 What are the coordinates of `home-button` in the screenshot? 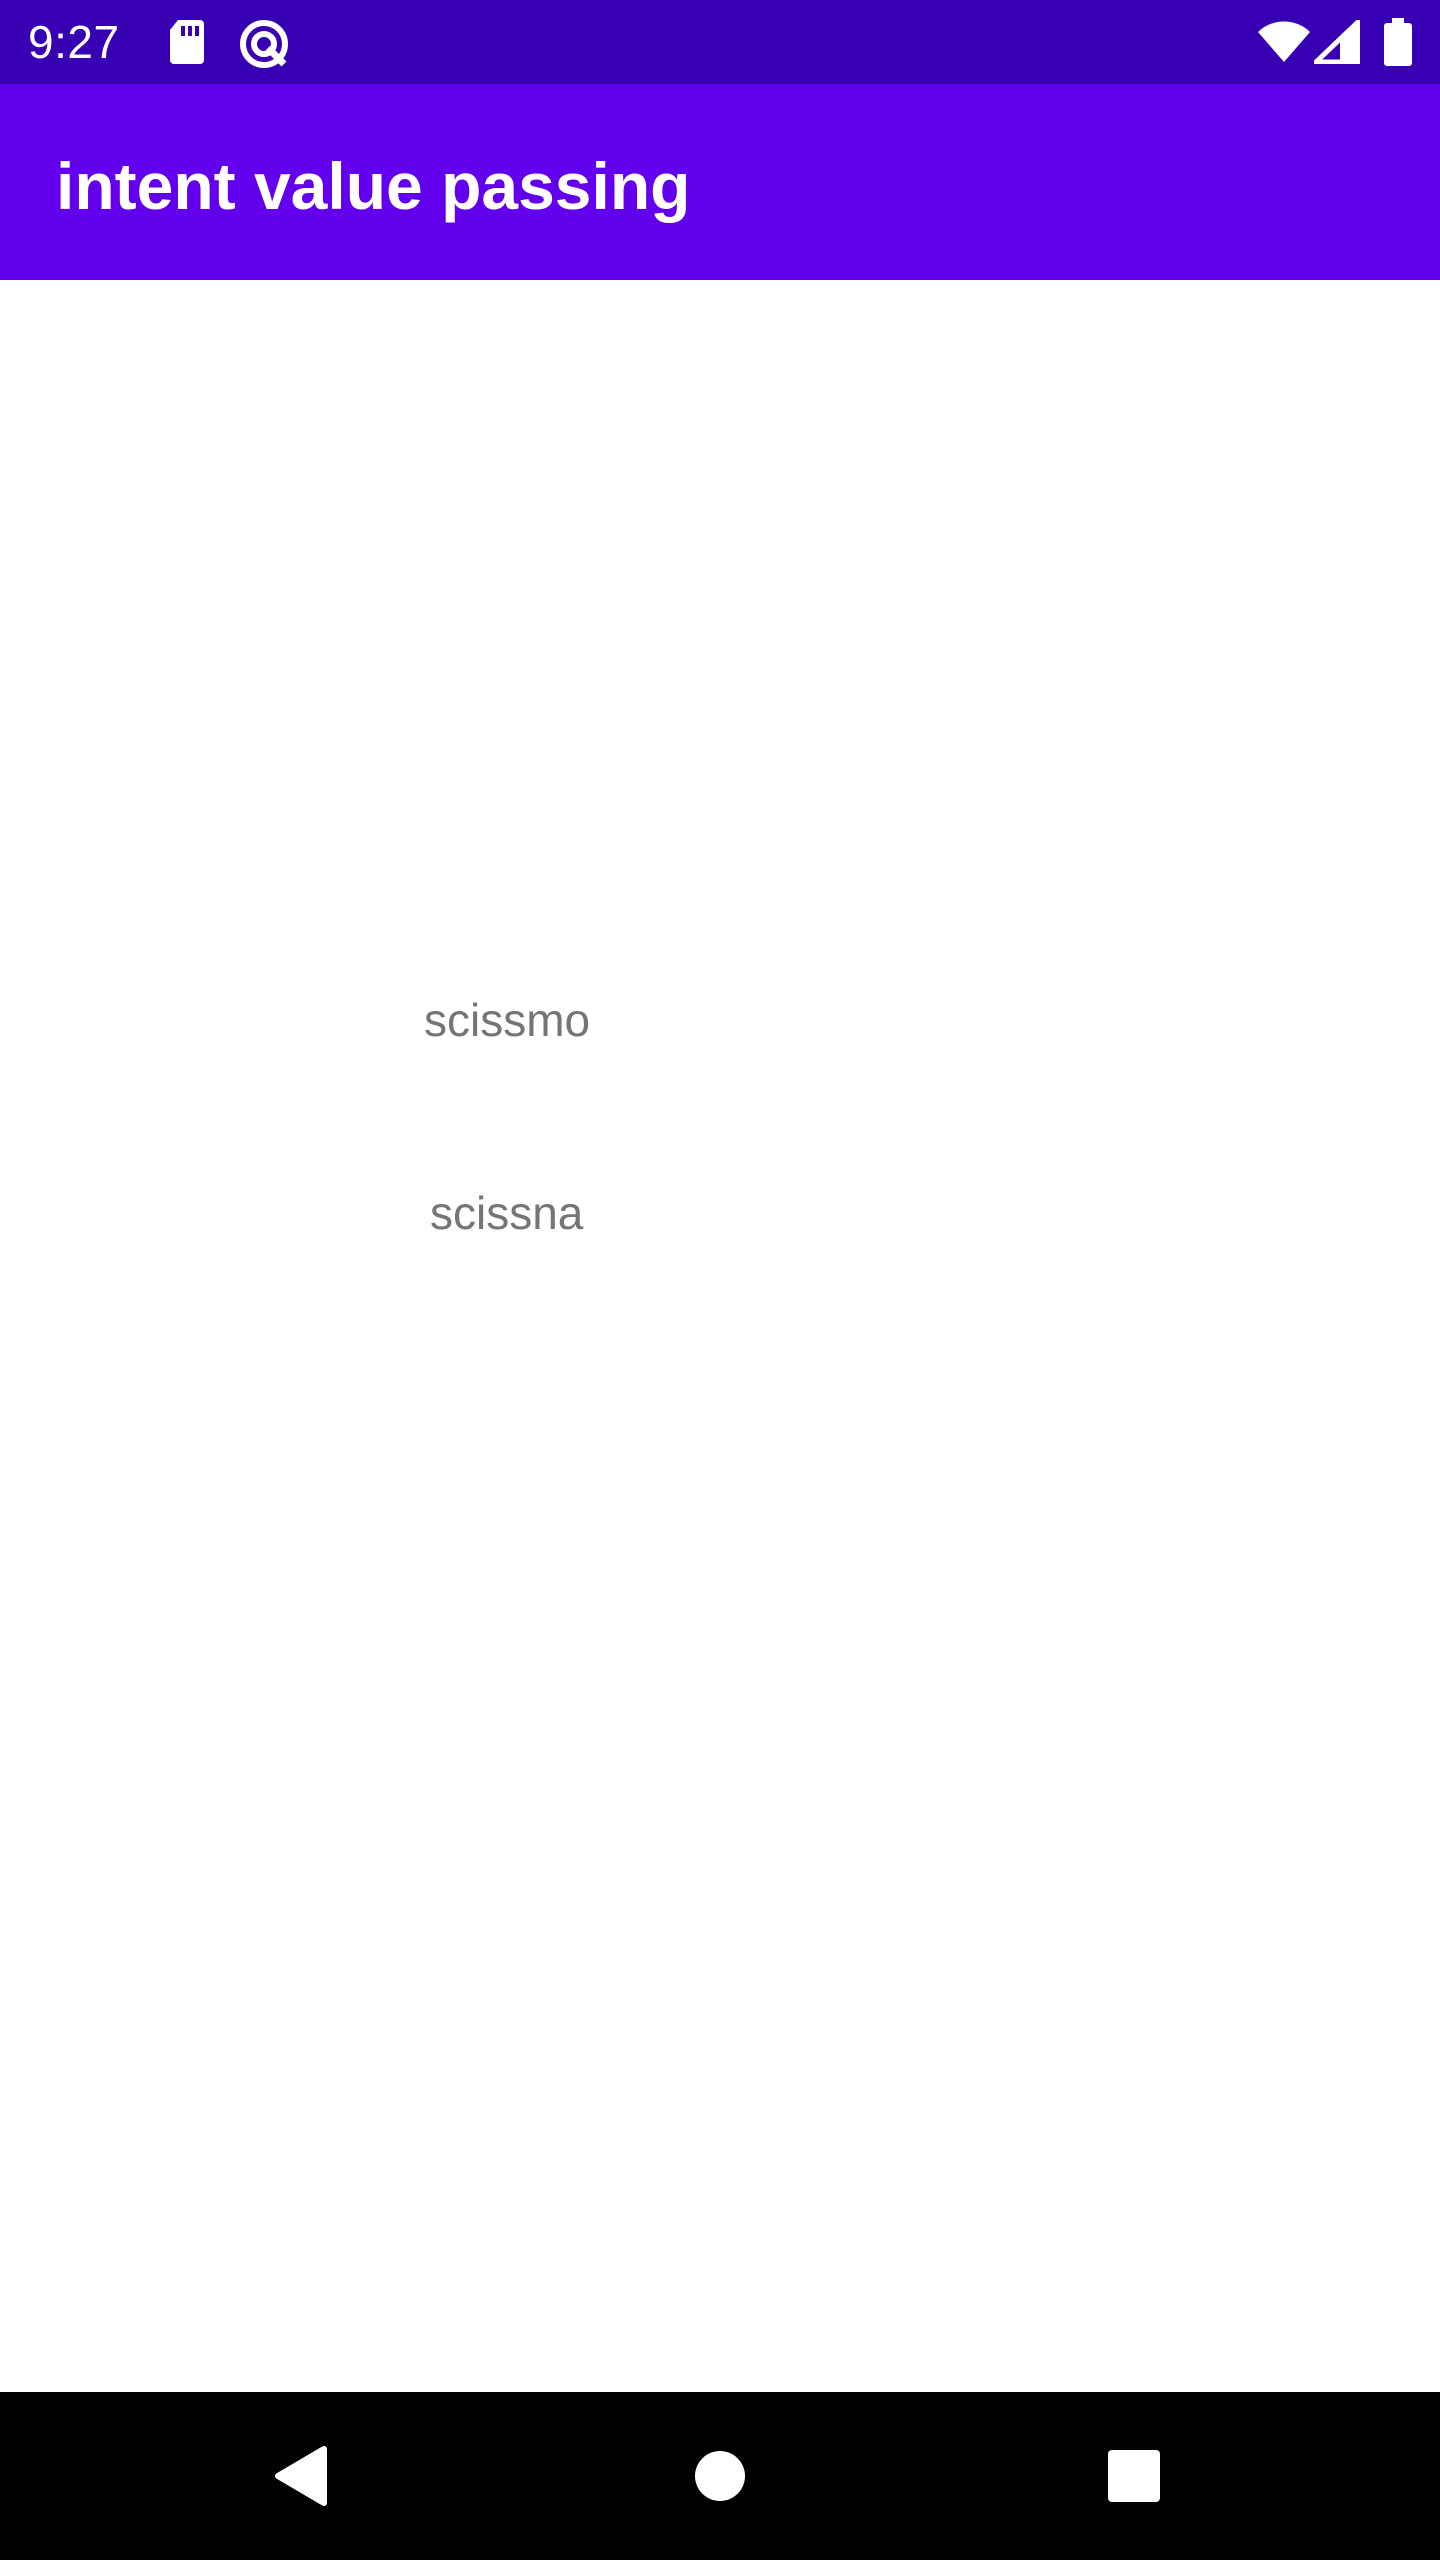 It's located at (720, 2476).